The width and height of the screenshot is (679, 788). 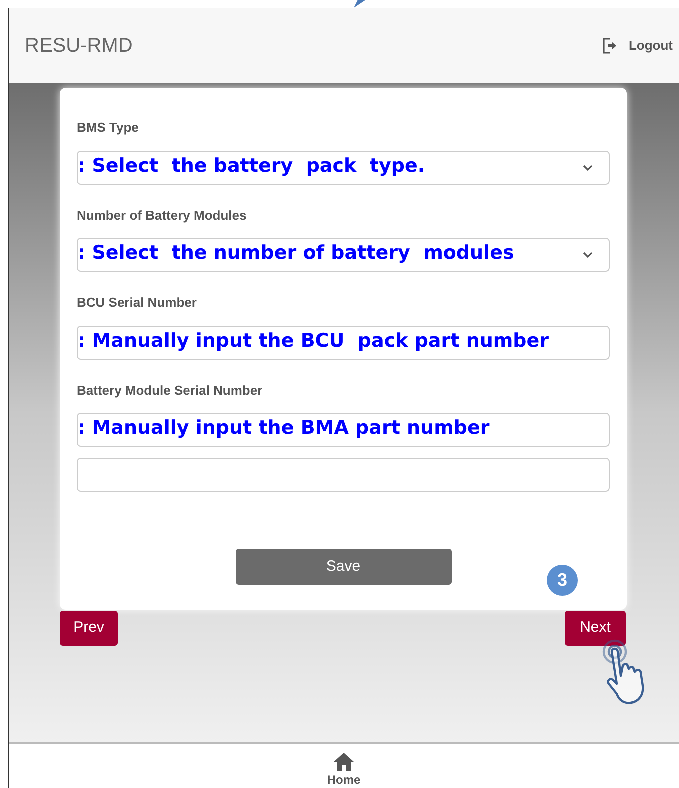 I want to click on home-icon, so click(x=344, y=762).